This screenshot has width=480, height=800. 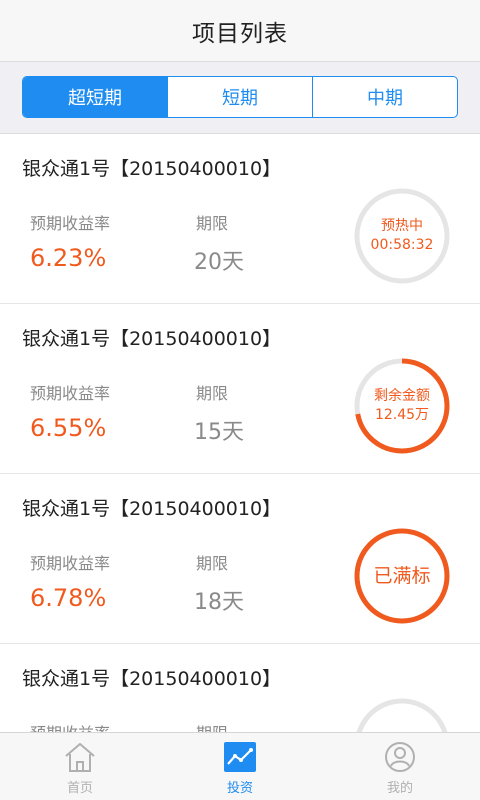 I want to click on tabbar-home: 首页, so click(x=80, y=766).